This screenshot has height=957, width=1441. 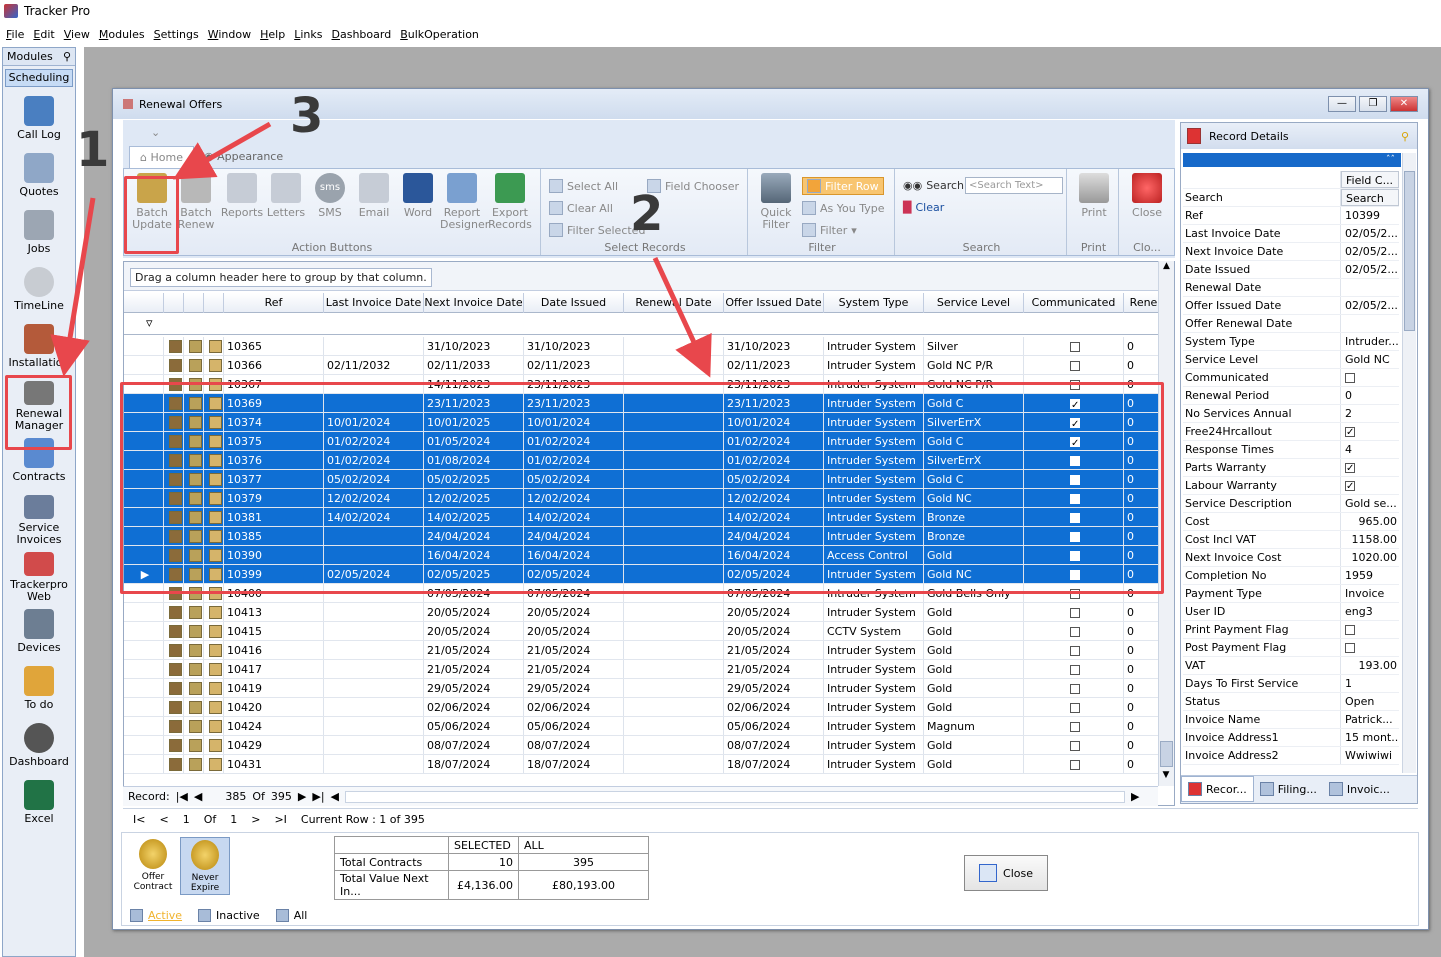 I want to click on arrow-to-batch-update, so click(x=222, y=150).